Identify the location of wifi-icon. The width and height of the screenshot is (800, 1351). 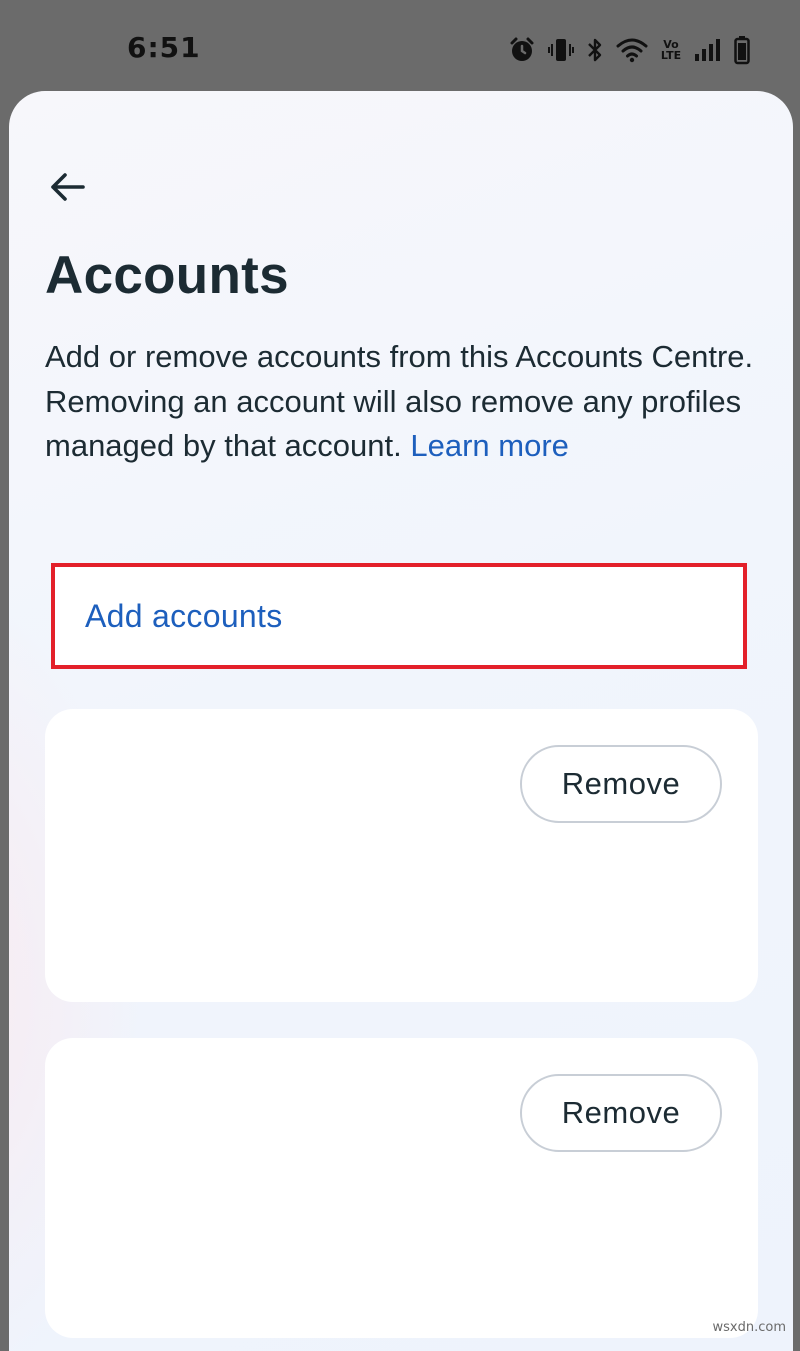
(632, 50).